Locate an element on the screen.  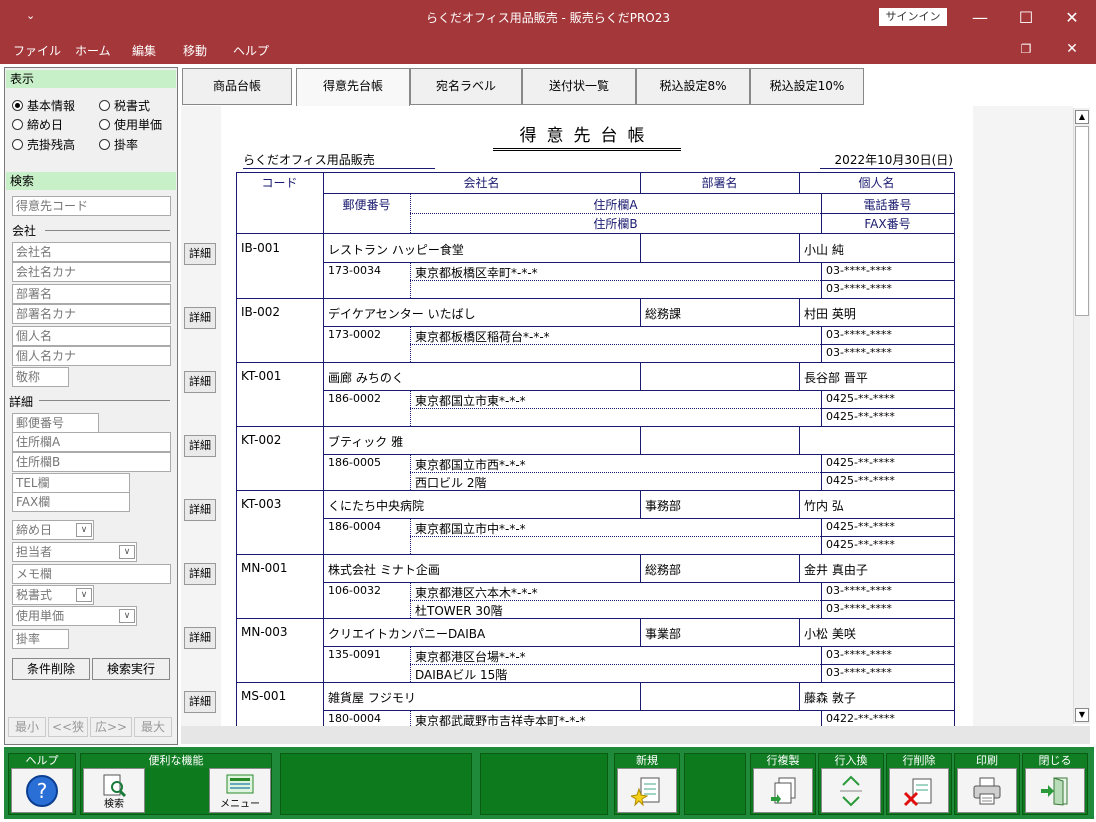
sheet-date: 2022年10月30日(日) is located at coordinates (886, 160).